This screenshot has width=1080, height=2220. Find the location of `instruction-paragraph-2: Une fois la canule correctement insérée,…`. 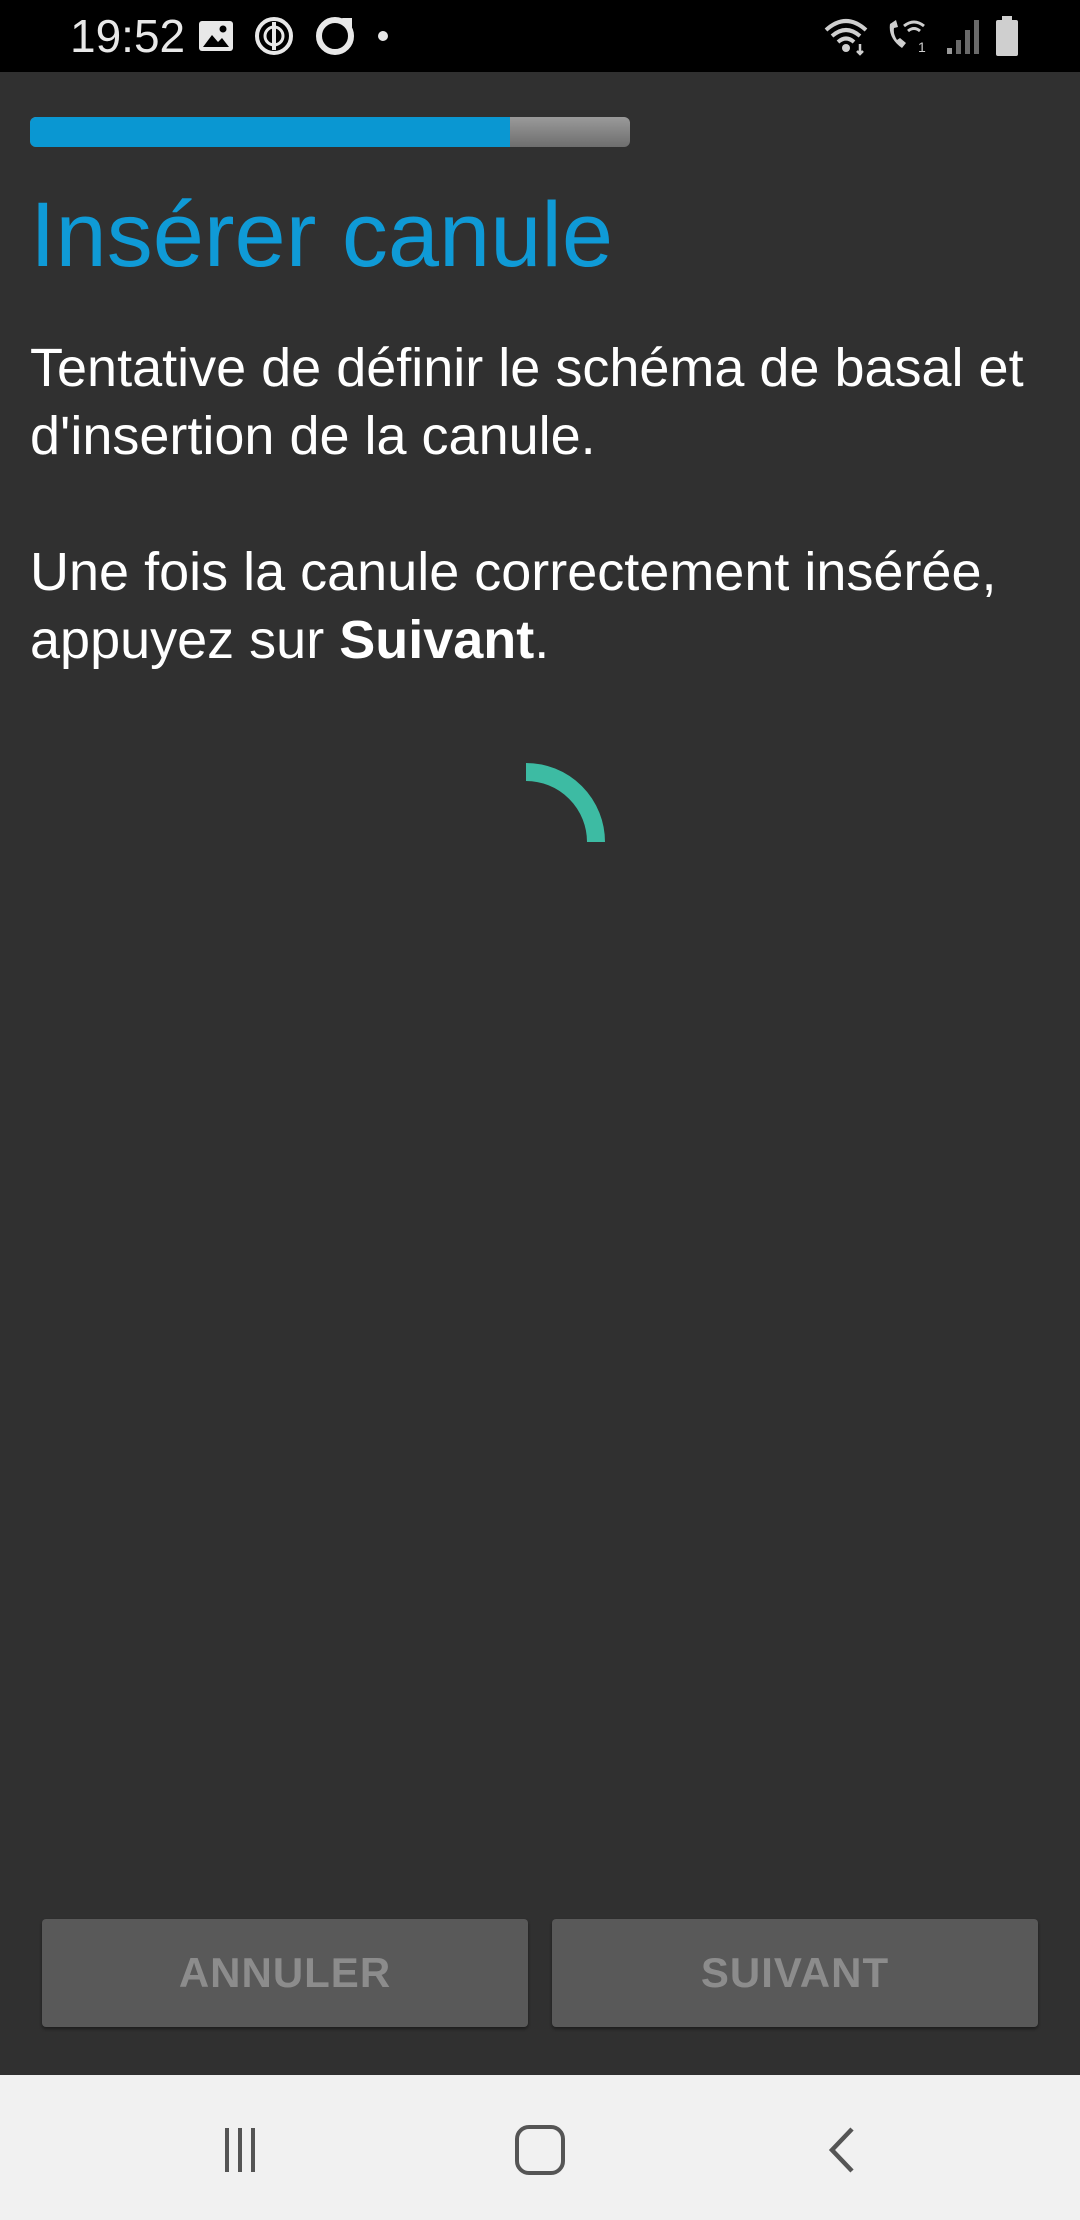

instruction-paragraph-2: Une fois la canule correctement insérée,… is located at coordinates (545, 606).